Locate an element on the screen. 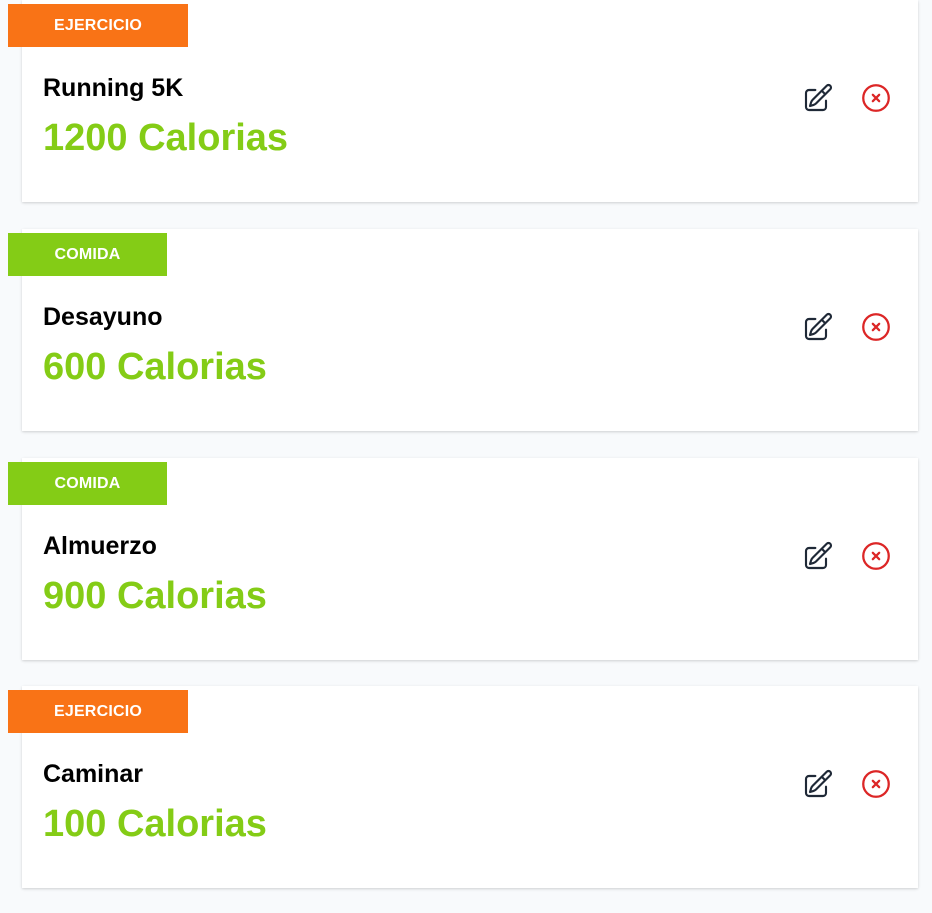 The image size is (932, 913). calories-value: 900 Calorias is located at coordinates (155, 596).